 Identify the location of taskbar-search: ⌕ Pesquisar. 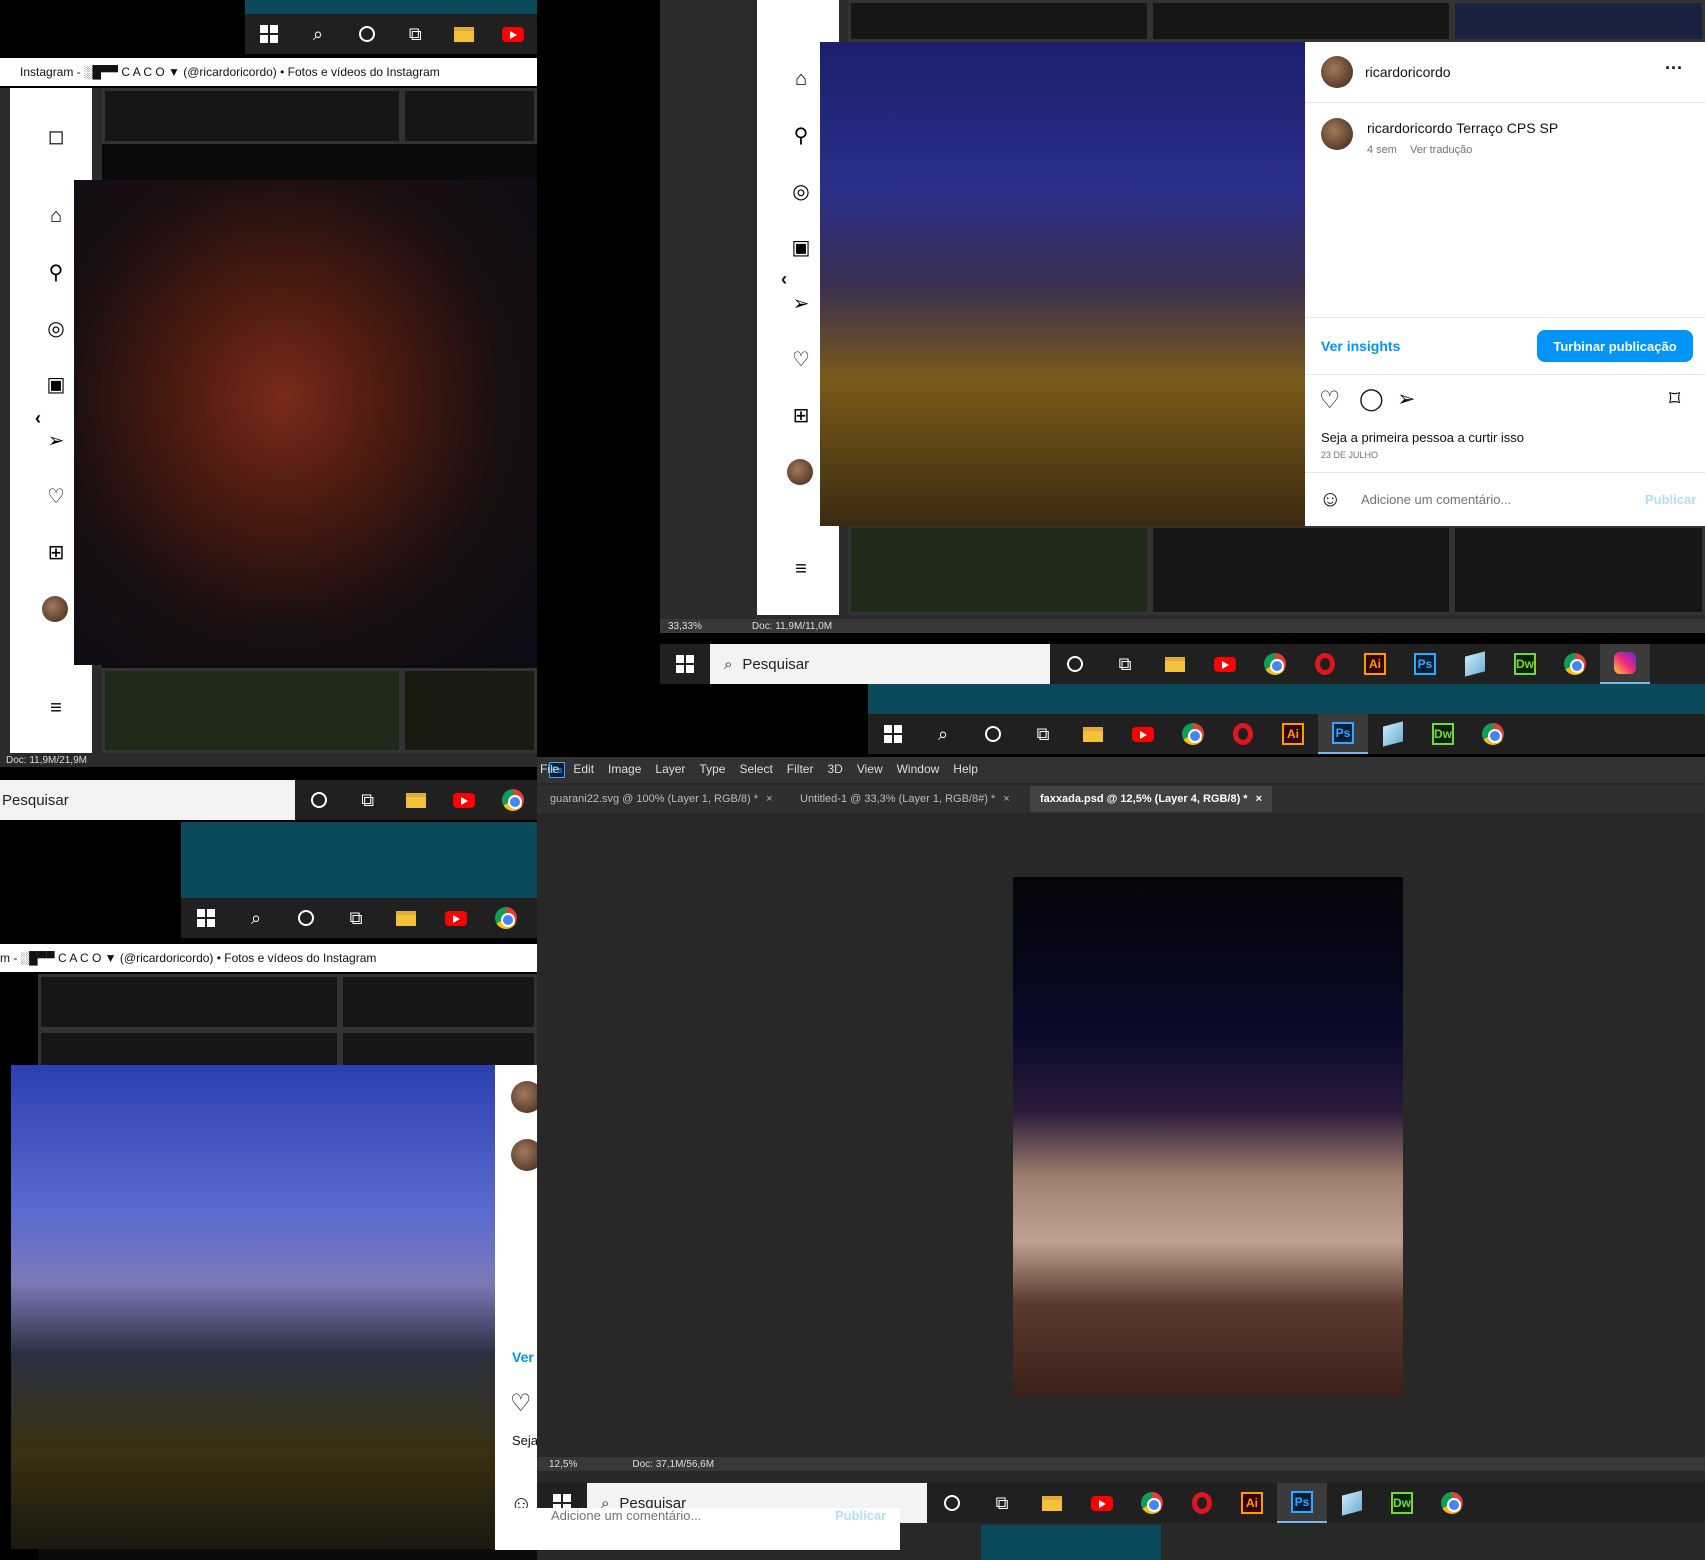
(880, 664).